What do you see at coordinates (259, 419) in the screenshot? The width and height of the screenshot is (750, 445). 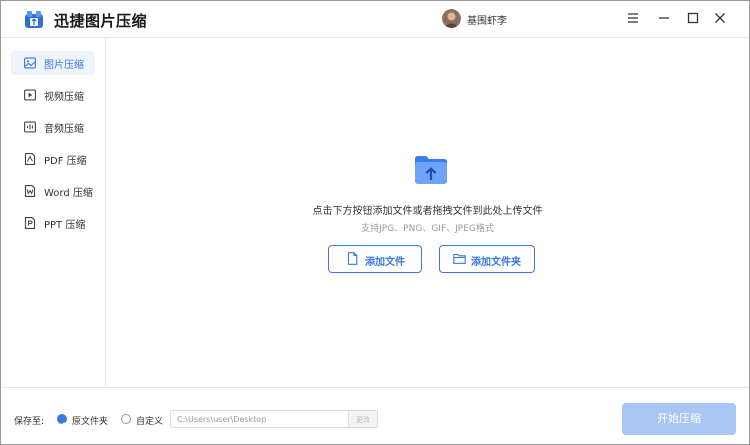 I see `save-path-input` at bounding box center [259, 419].